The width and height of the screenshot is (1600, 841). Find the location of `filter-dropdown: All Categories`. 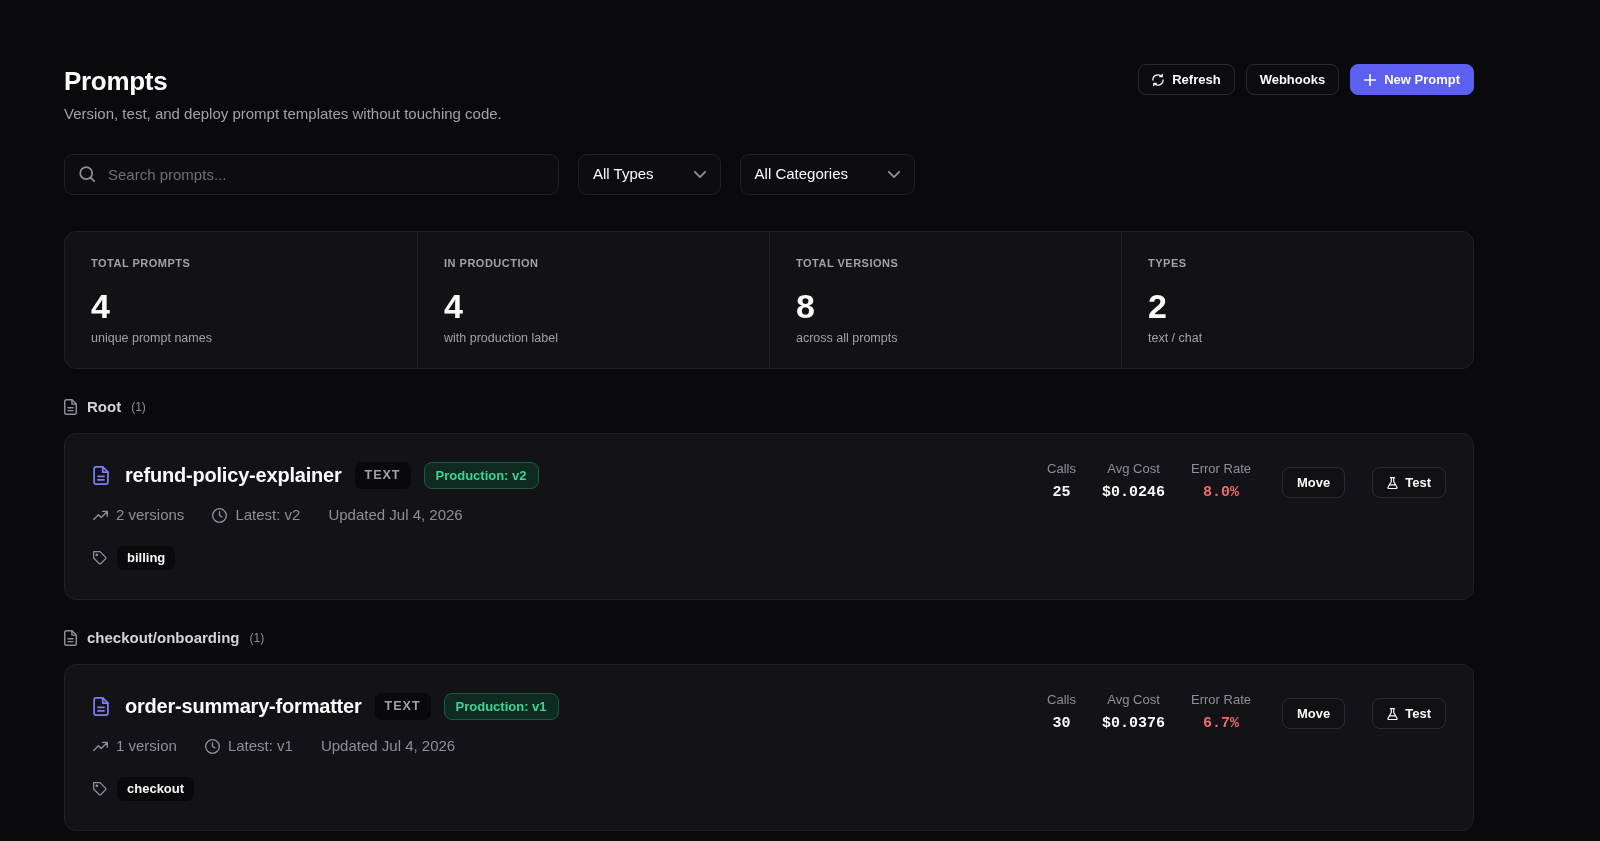

filter-dropdown: All Categories is located at coordinates (827, 174).